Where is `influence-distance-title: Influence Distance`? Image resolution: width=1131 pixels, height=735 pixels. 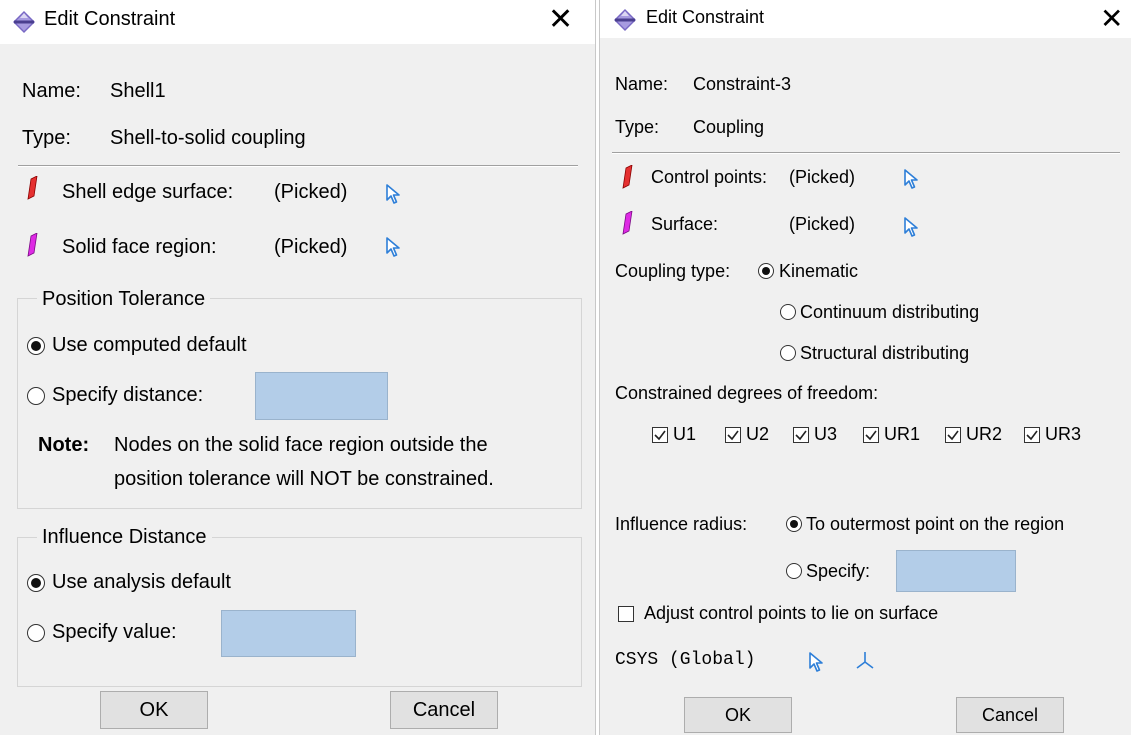
influence-distance-title: Influence Distance is located at coordinates (124, 537).